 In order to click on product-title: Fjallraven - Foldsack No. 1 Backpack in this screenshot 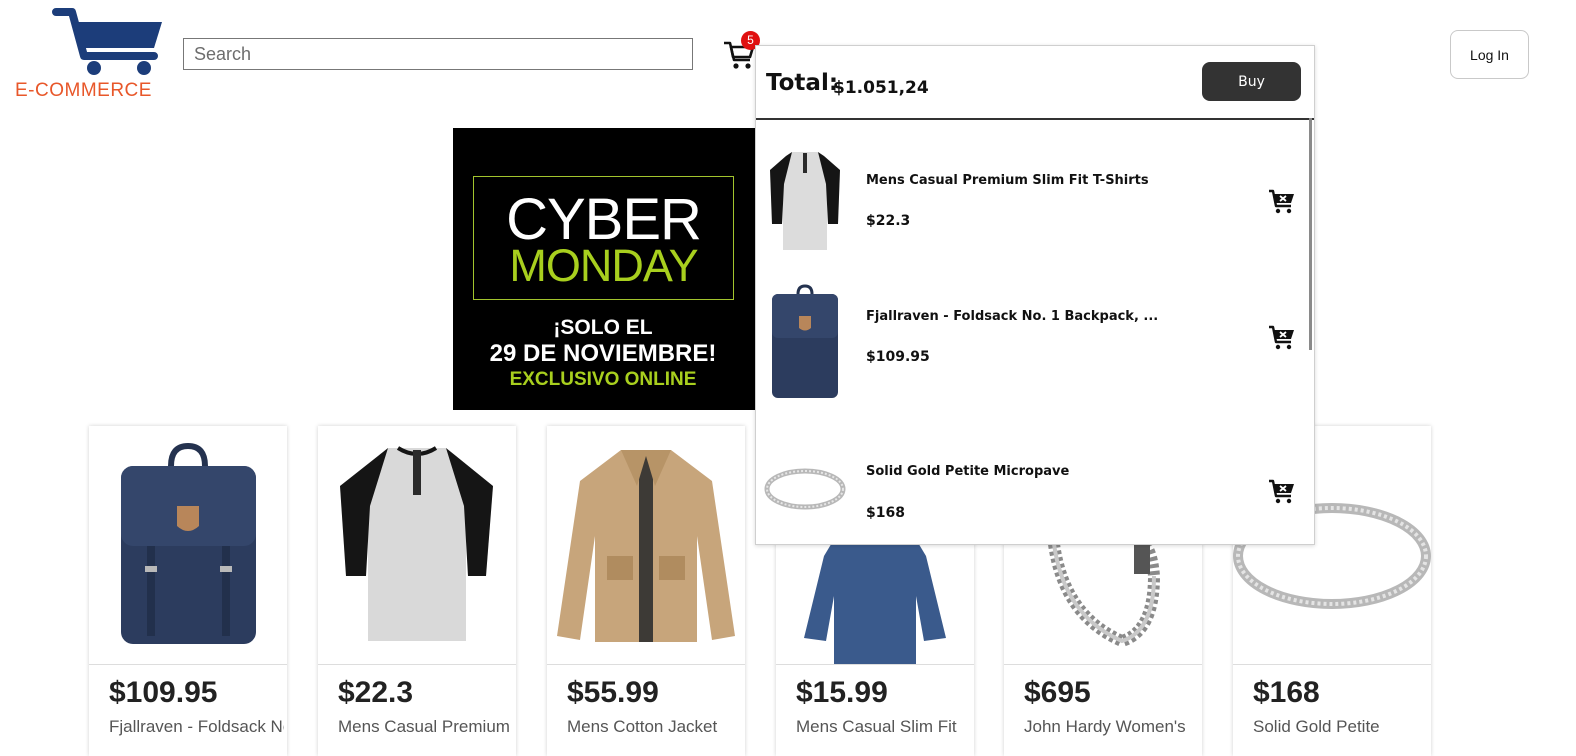, I will do `click(196, 727)`.